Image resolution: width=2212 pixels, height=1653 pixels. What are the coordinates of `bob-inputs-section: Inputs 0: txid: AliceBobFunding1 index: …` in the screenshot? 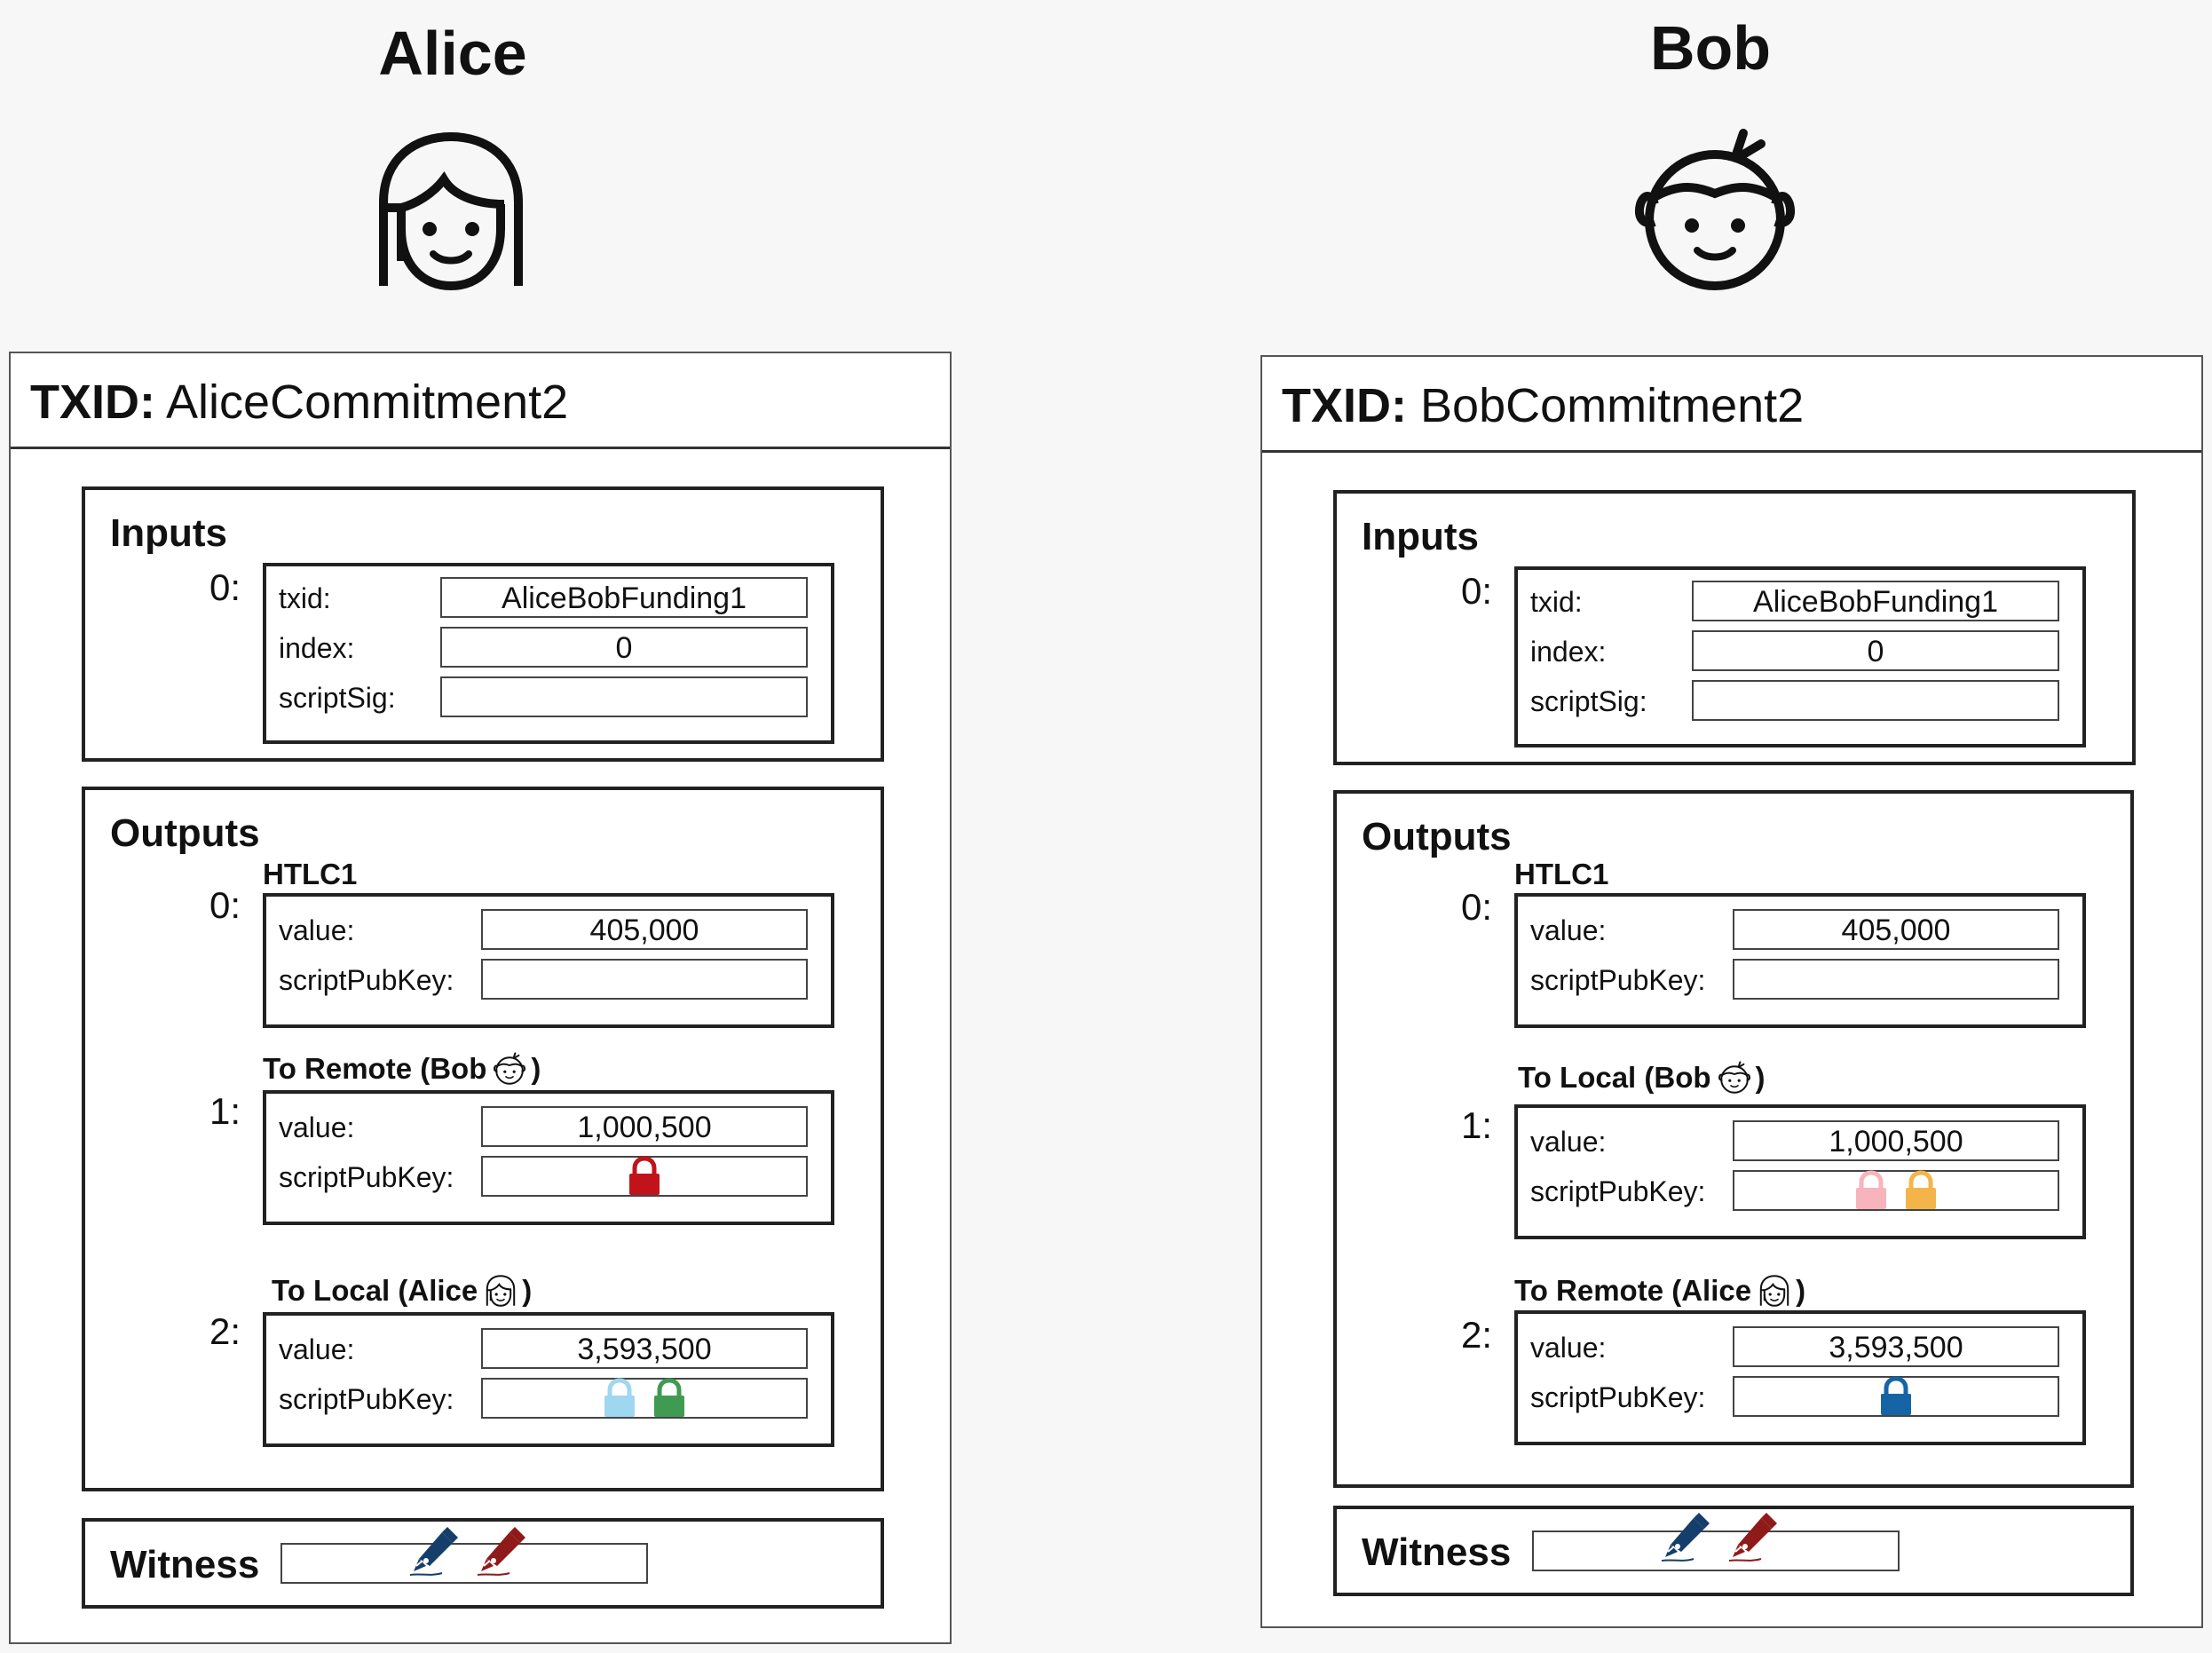 It's located at (1734, 627).